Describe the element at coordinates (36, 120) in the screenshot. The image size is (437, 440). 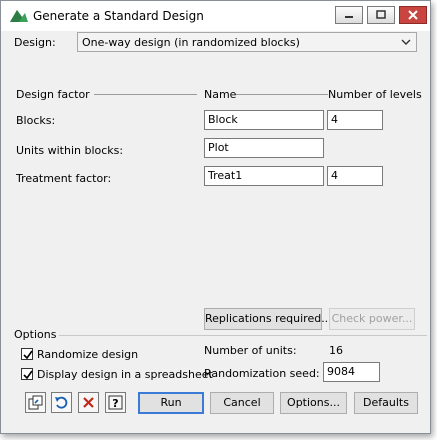
I see `blocks-label: Blocks:` at that location.